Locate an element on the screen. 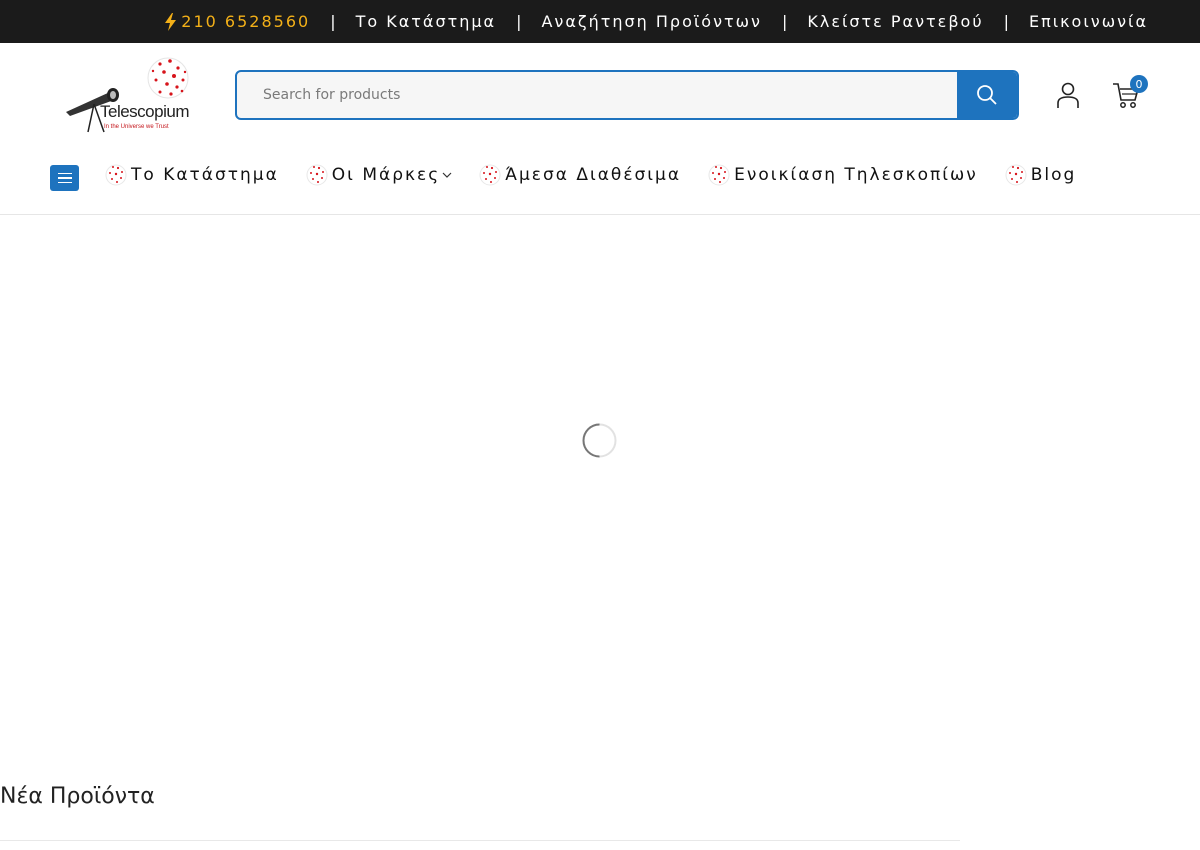 This screenshot has width=1200, height=850. search-icon is located at coordinates (987, 95).